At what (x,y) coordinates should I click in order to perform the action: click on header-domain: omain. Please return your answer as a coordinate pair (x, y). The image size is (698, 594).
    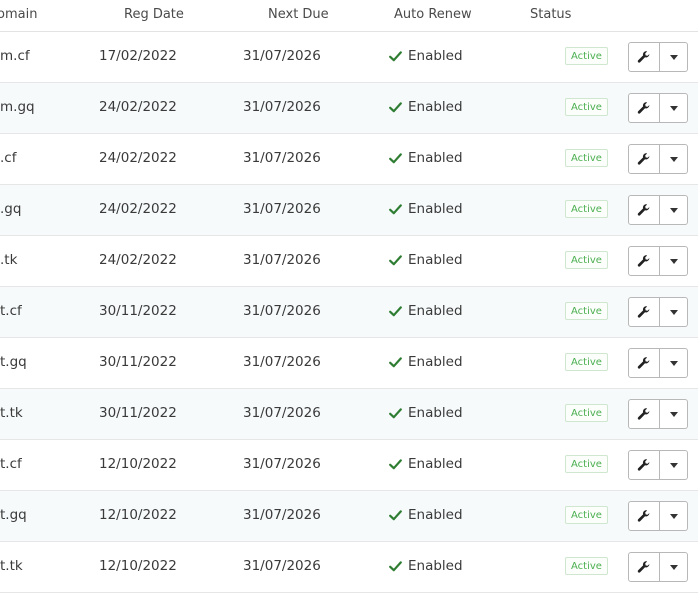
    Looking at the image, I should click on (18, 14).